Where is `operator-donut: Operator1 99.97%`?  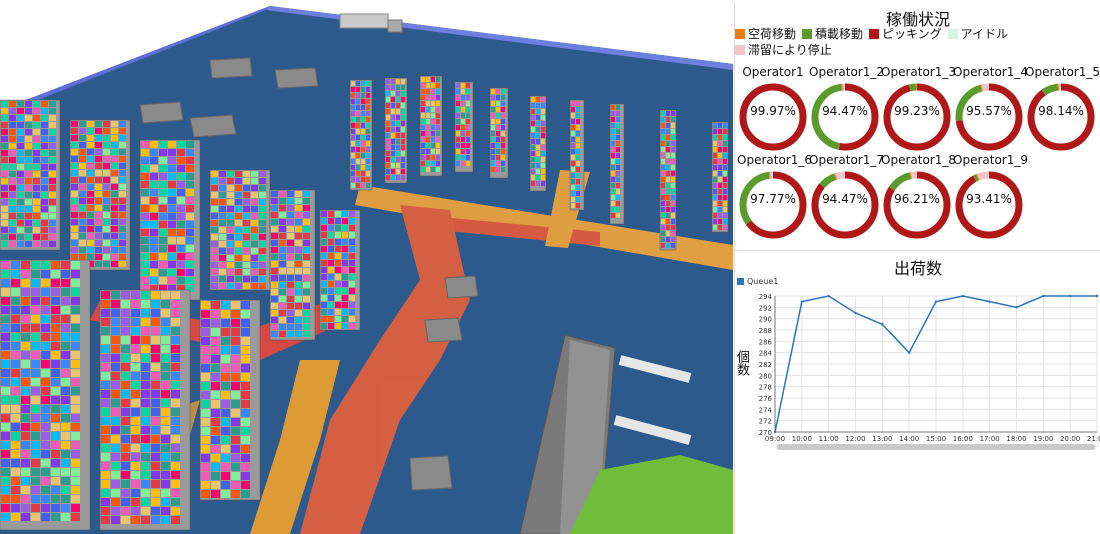 operator-donut: Operator1 99.97% is located at coordinates (773, 108).